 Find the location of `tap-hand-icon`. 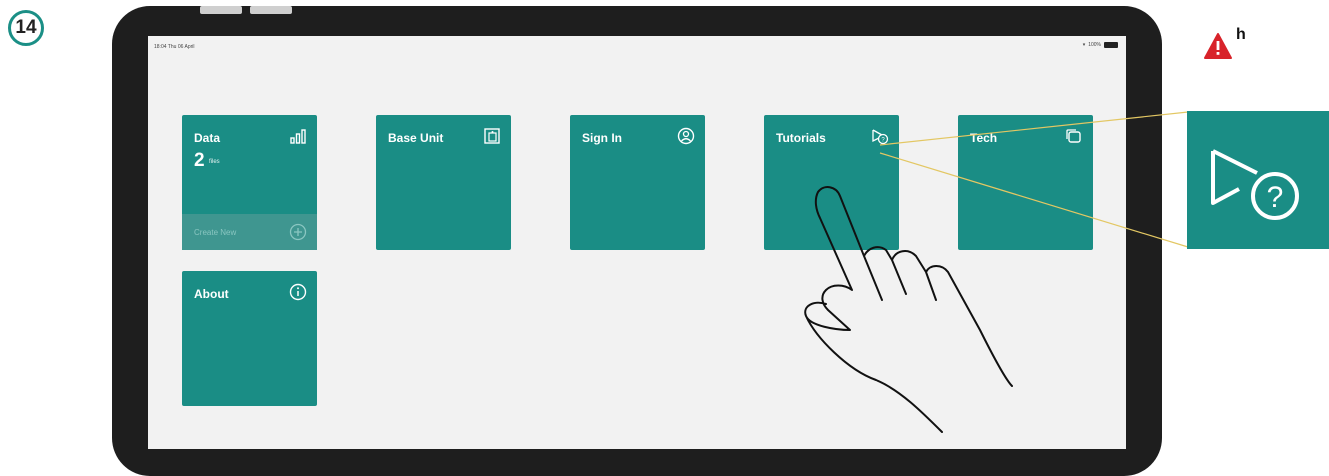

tap-hand-icon is located at coordinates (908, 309).